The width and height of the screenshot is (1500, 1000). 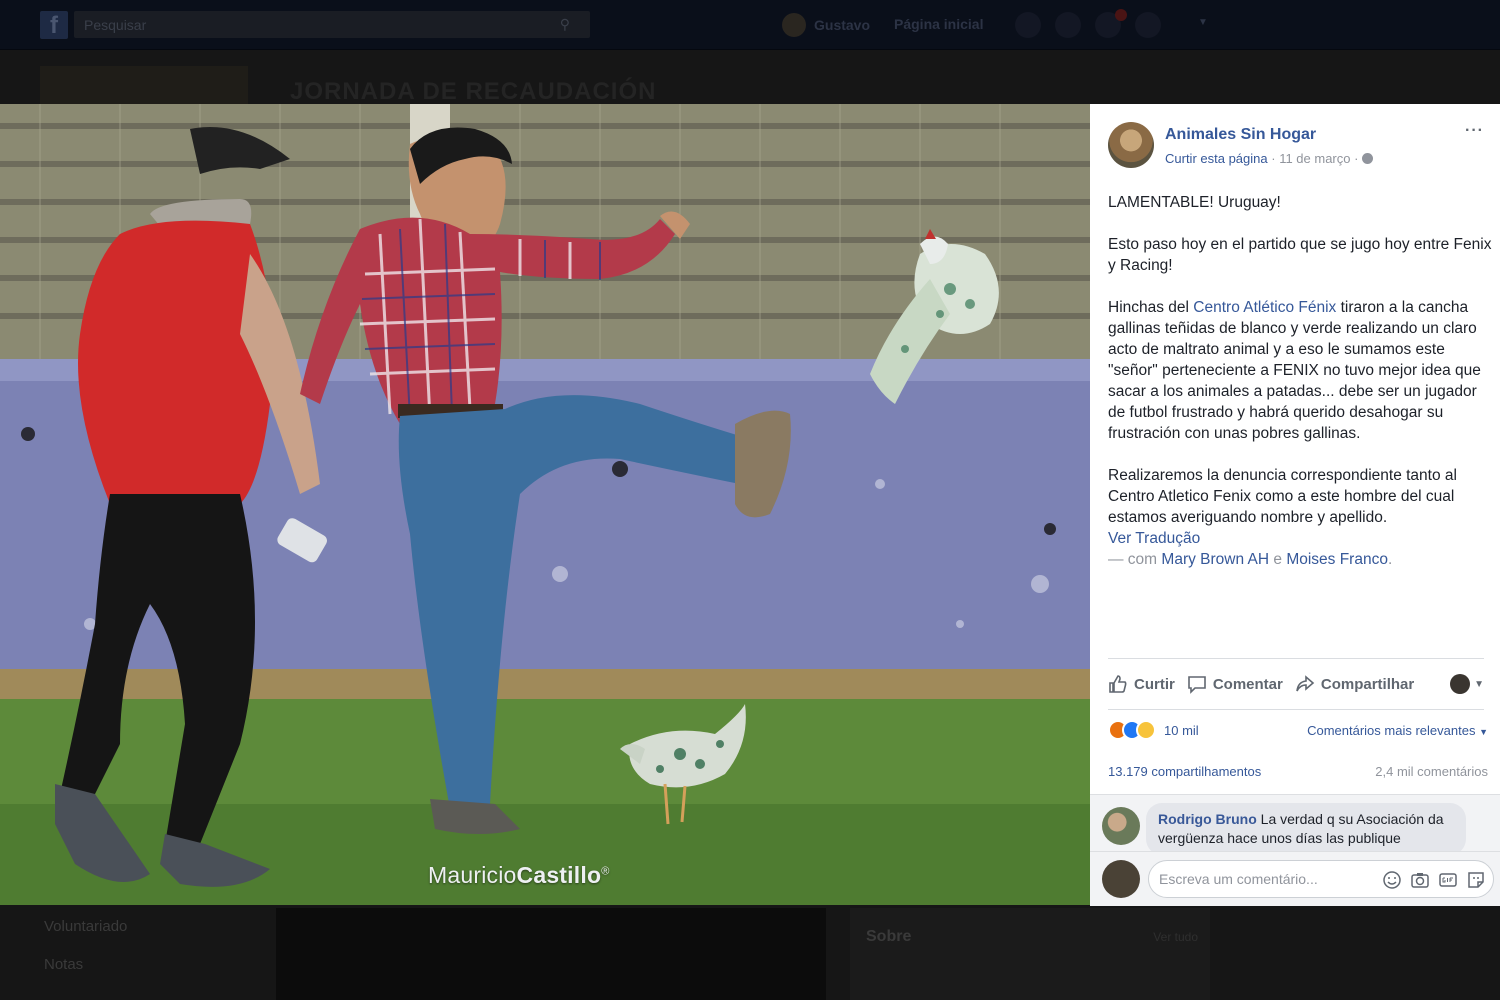 What do you see at coordinates (1264, 307) in the screenshot?
I see `centro-atletico-fenix-link: Centro Atlético Fénix` at bounding box center [1264, 307].